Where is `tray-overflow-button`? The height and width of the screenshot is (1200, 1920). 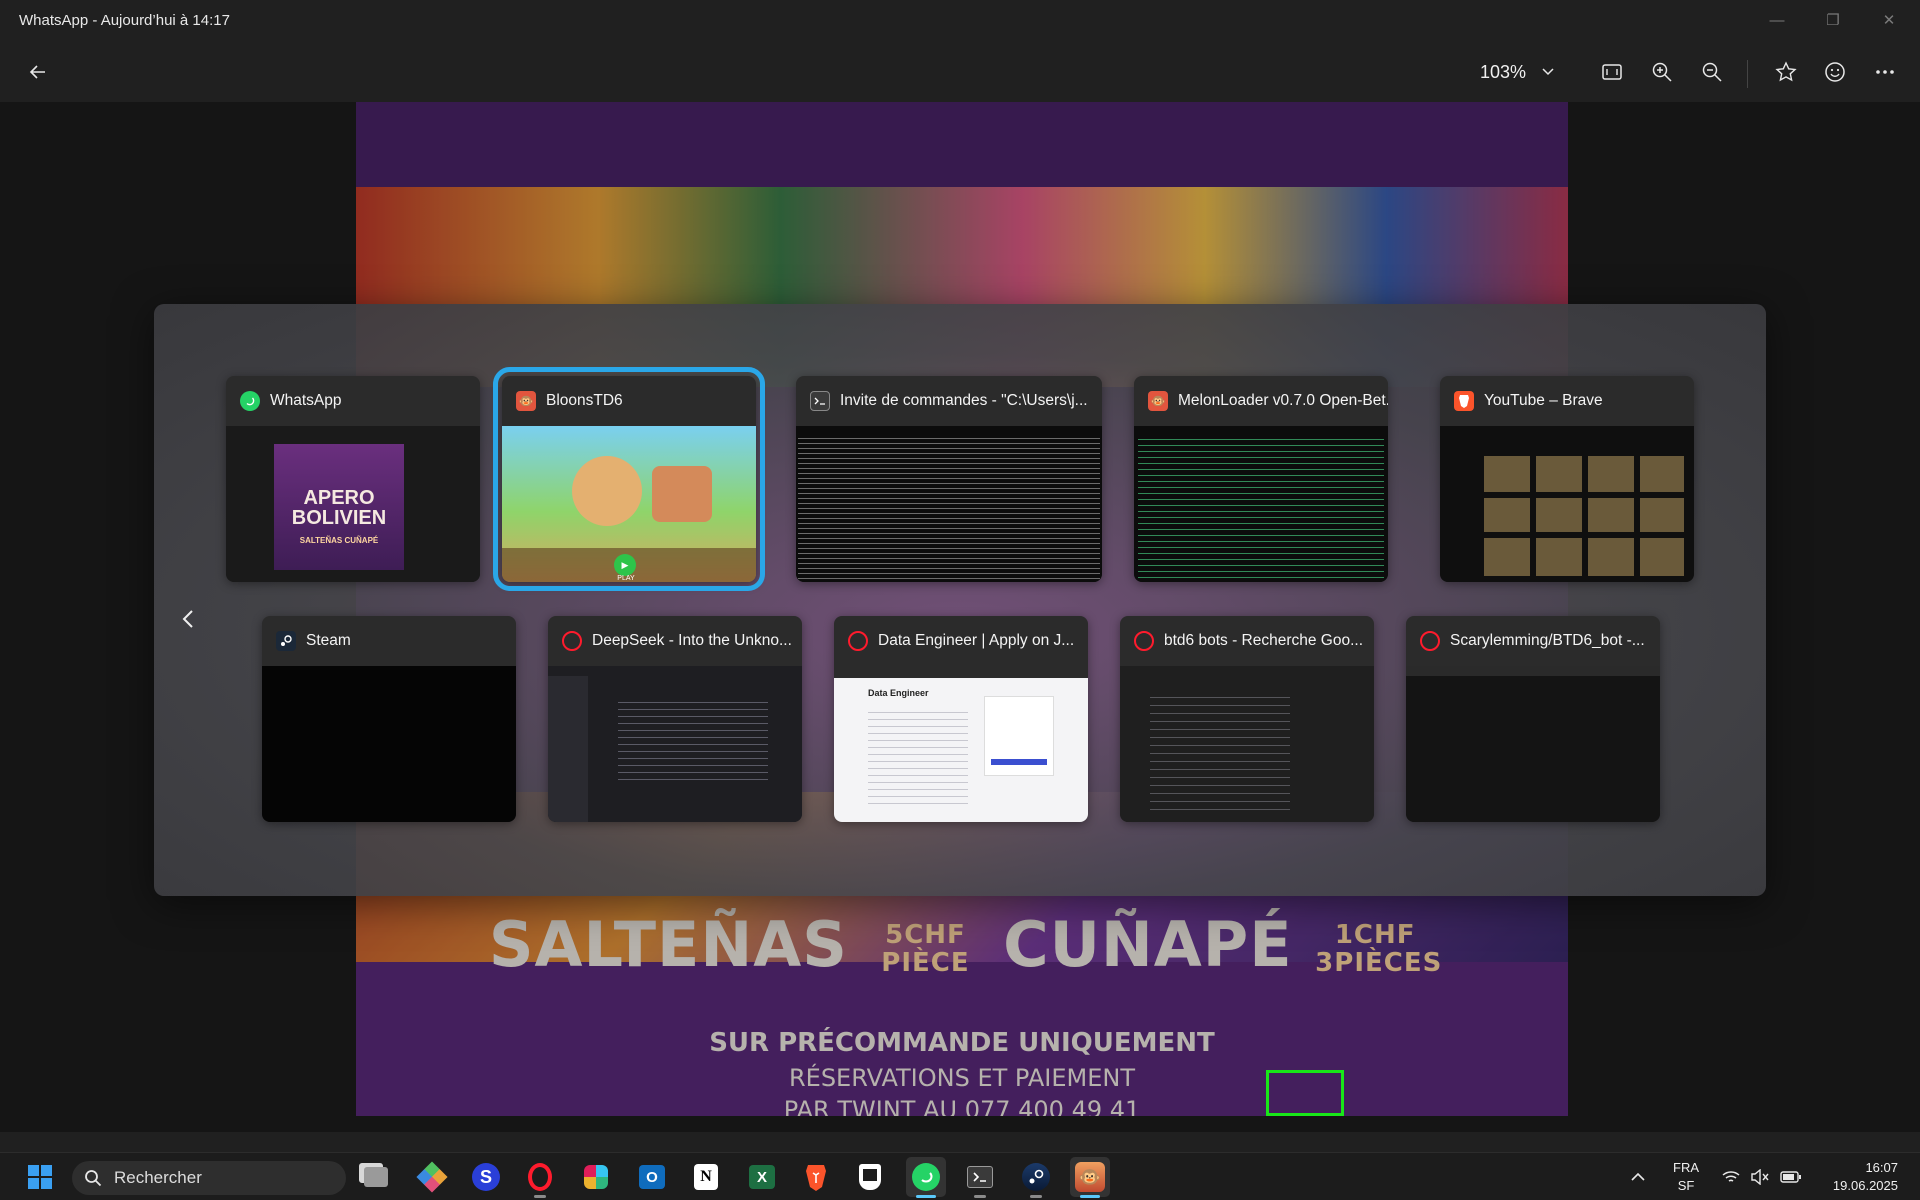 tray-overflow-button is located at coordinates (1638, 1177).